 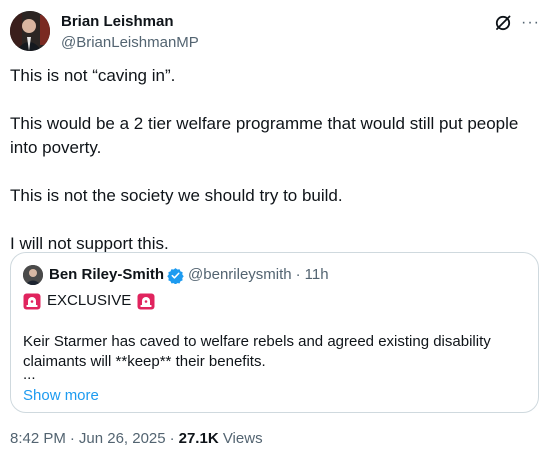 What do you see at coordinates (316, 274) in the screenshot?
I see `quoted-tweet-time: 11h` at bounding box center [316, 274].